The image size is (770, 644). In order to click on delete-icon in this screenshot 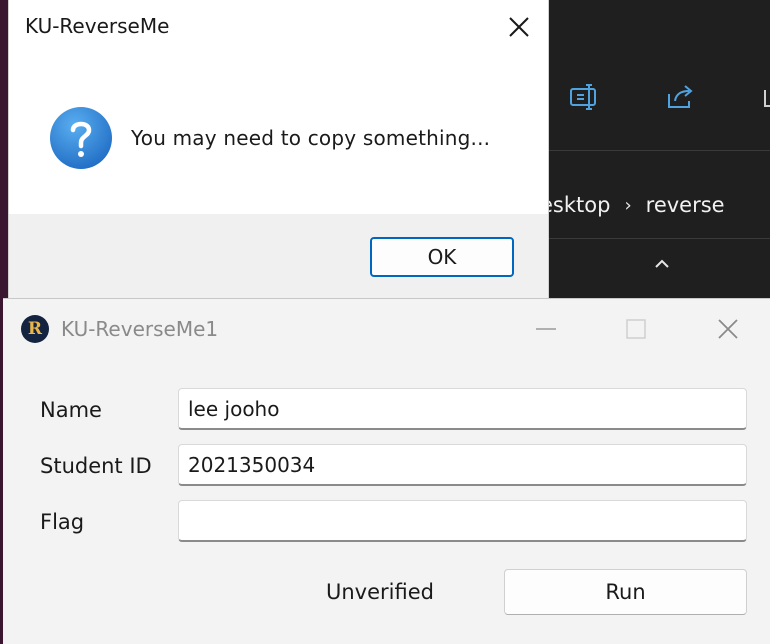, I will do `click(762, 97)`.